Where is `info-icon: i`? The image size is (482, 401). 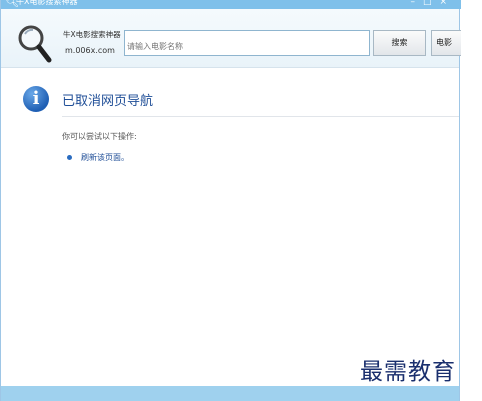 info-icon: i is located at coordinates (36, 99).